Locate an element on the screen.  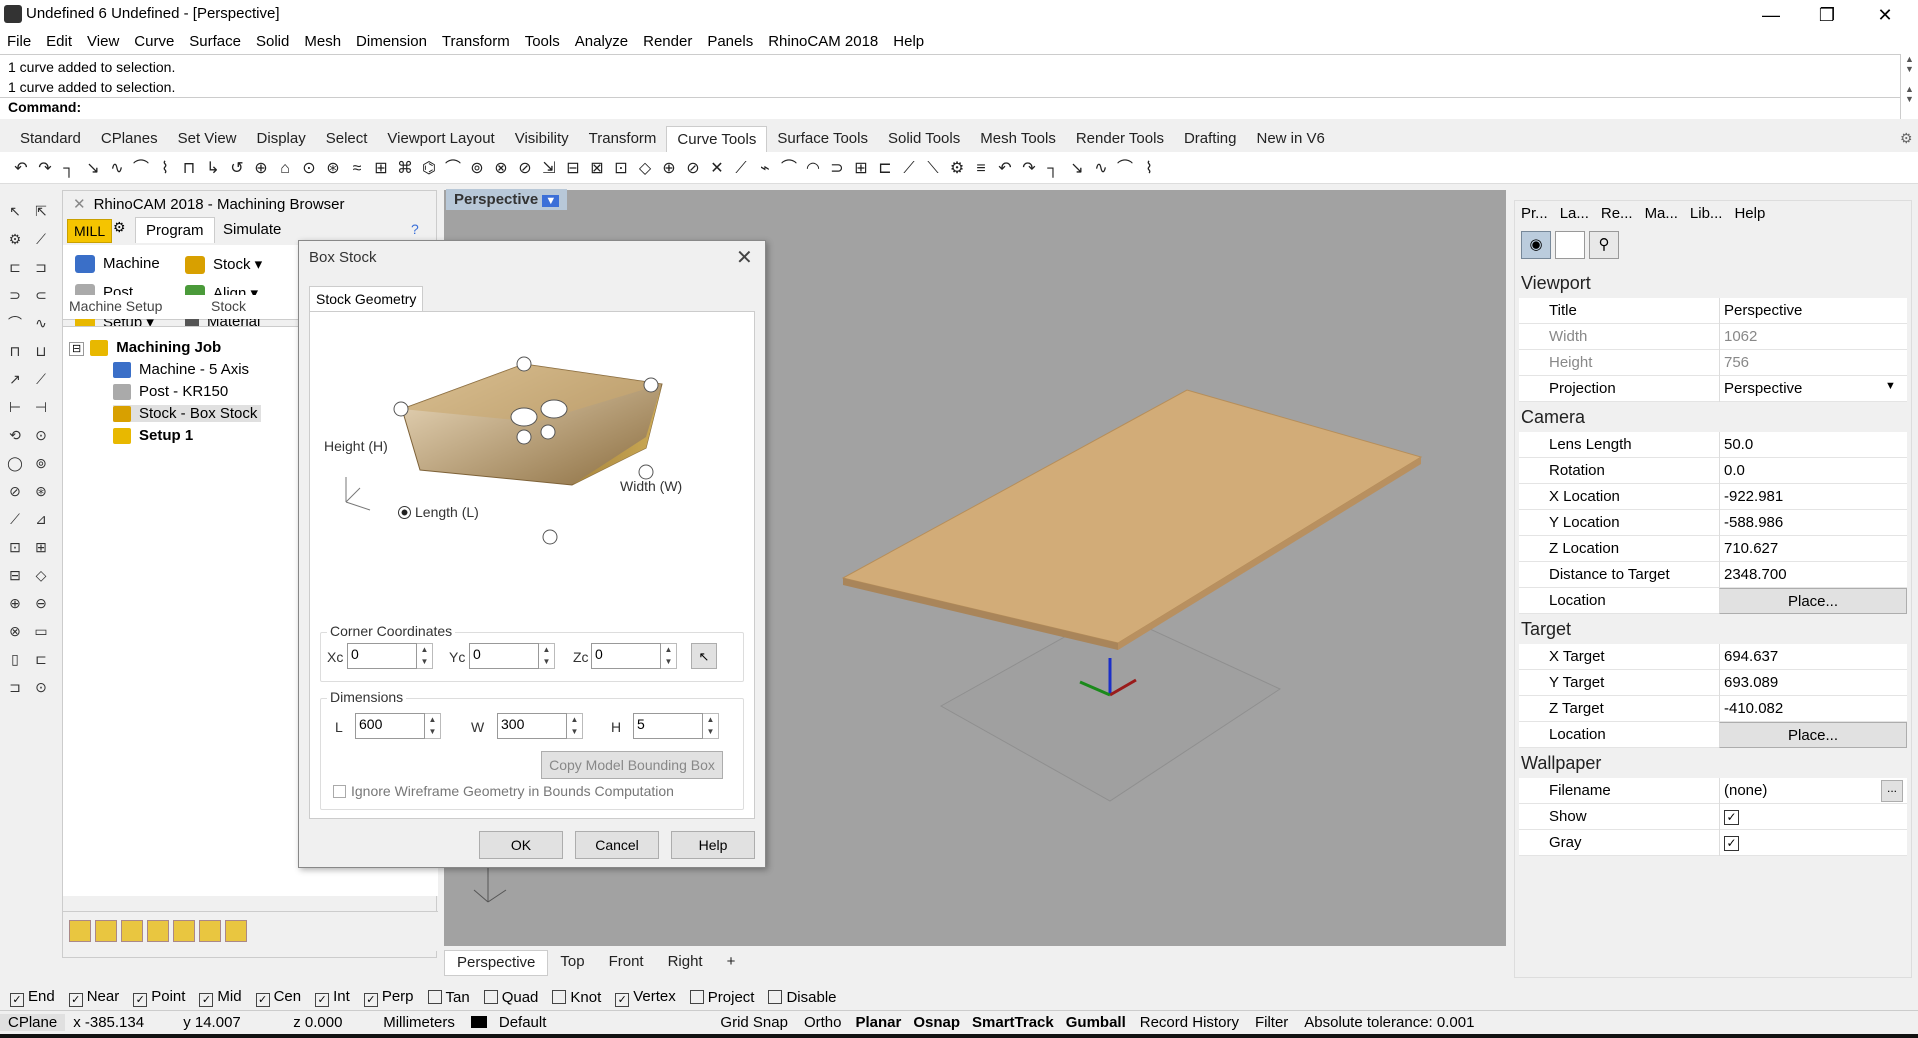
curve-tool-icon: ⊗ is located at coordinates (501, 169).